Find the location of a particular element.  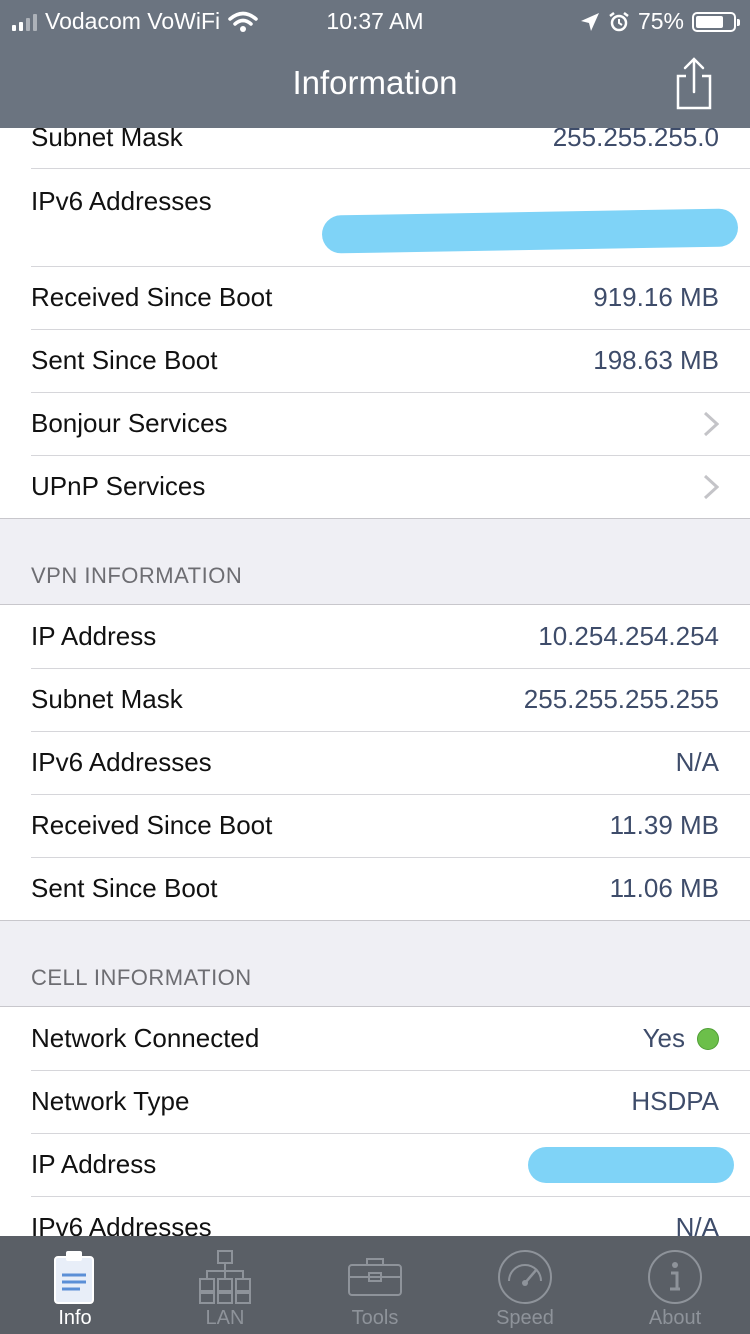

row-label: UPnP Services is located at coordinates (118, 486).